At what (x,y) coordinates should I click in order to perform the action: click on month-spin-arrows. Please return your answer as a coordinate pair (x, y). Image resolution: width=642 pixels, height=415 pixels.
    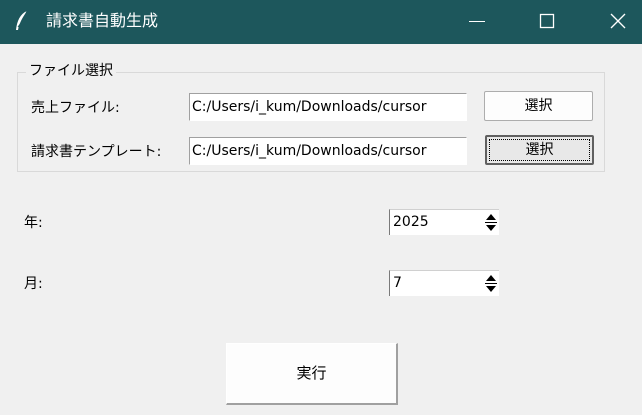
    Looking at the image, I should click on (491, 283).